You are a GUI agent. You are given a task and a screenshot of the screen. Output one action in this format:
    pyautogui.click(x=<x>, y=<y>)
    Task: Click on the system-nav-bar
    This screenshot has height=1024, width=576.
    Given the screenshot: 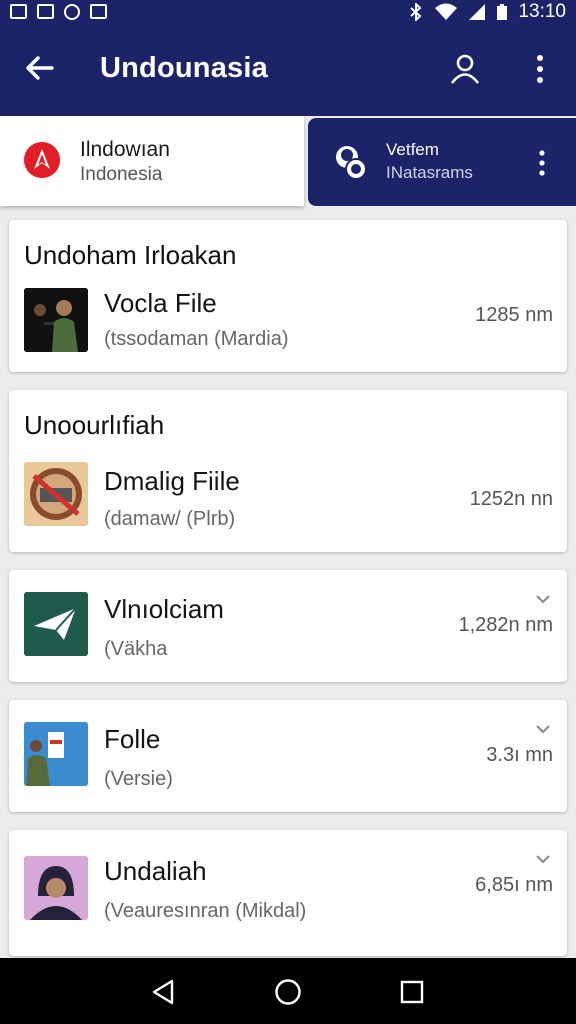 What is the action you would take?
    pyautogui.click(x=288, y=991)
    